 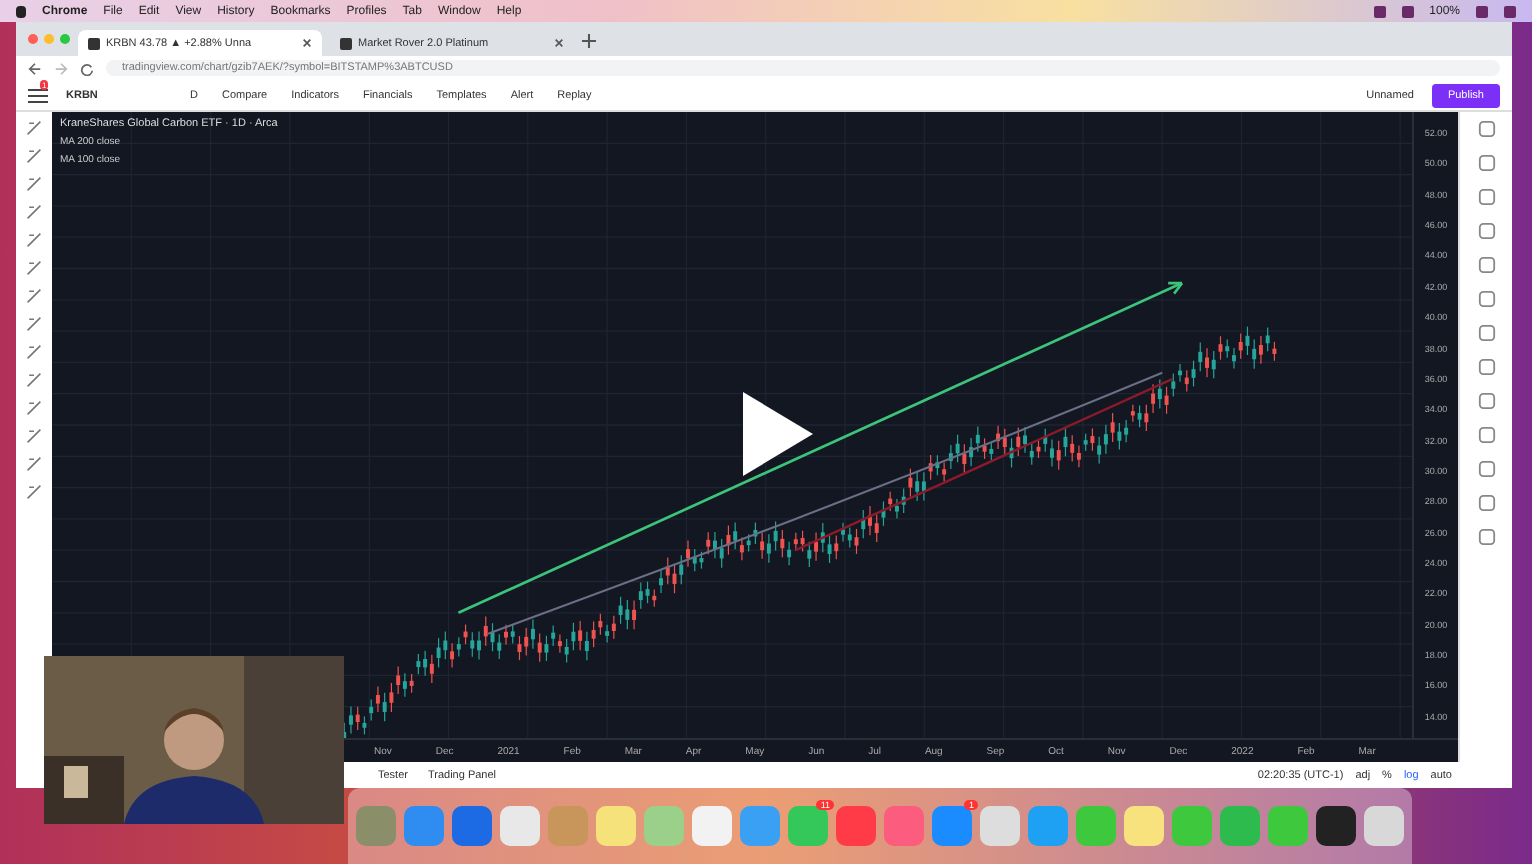 What do you see at coordinates (778, 434) in the screenshot?
I see `play-icon` at bounding box center [778, 434].